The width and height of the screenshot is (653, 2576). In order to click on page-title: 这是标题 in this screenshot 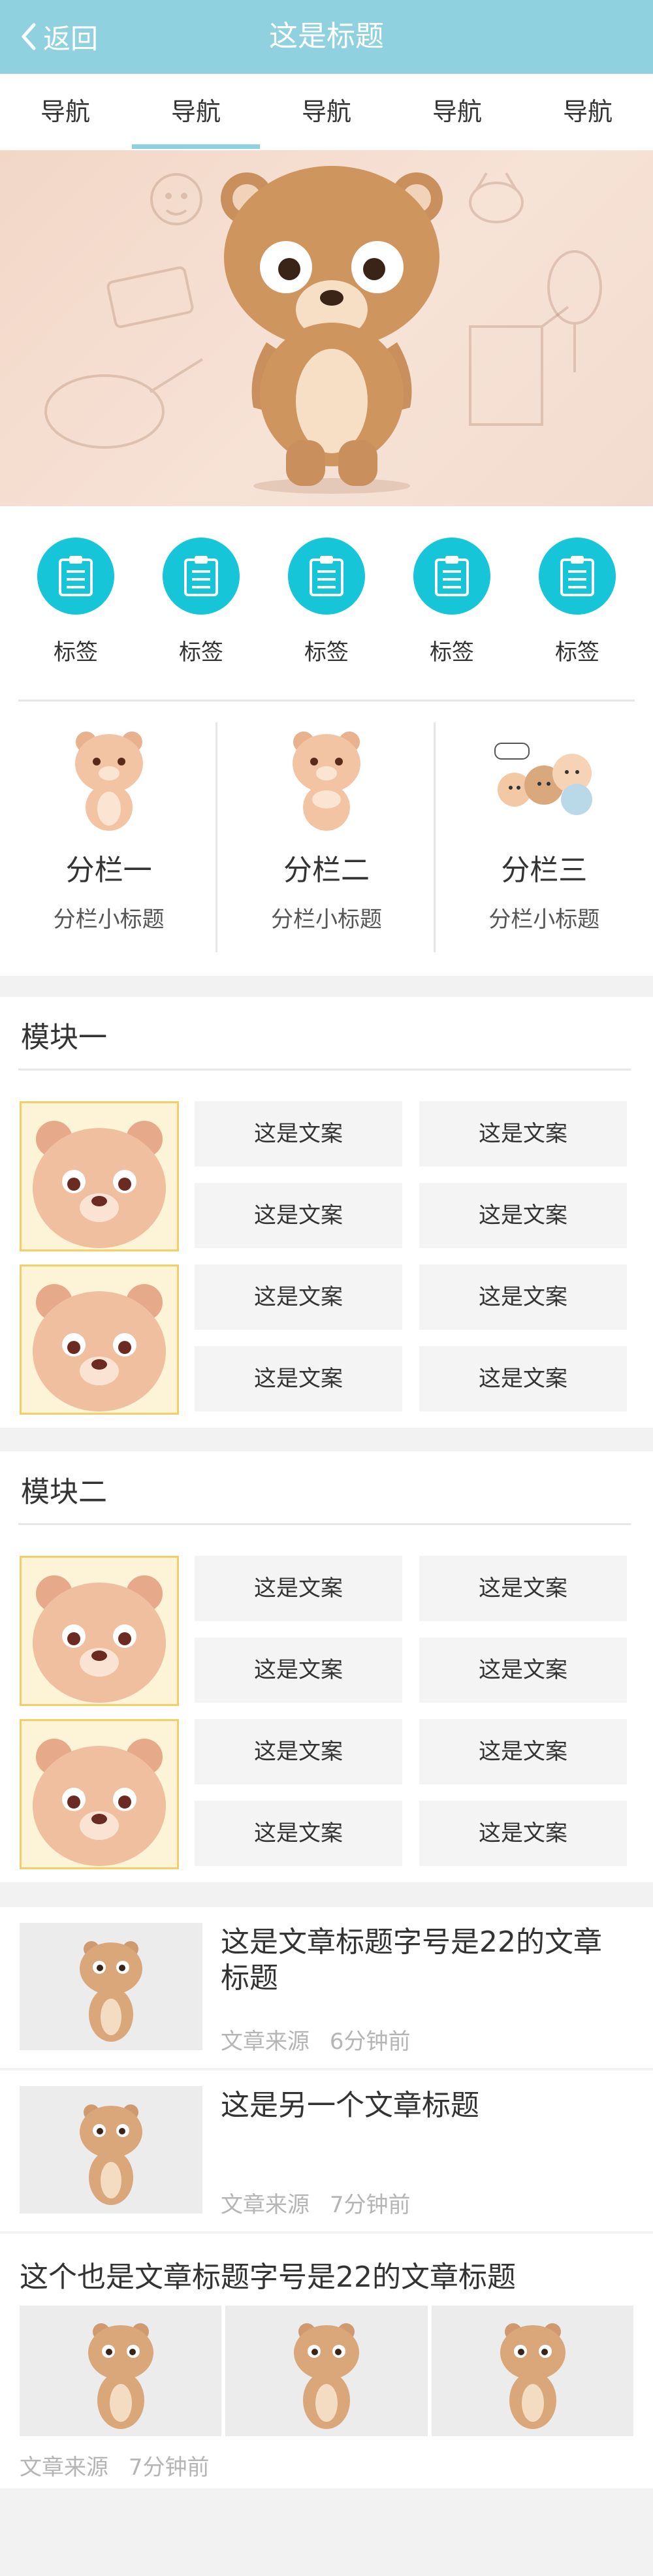, I will do `click(327, 36)`.